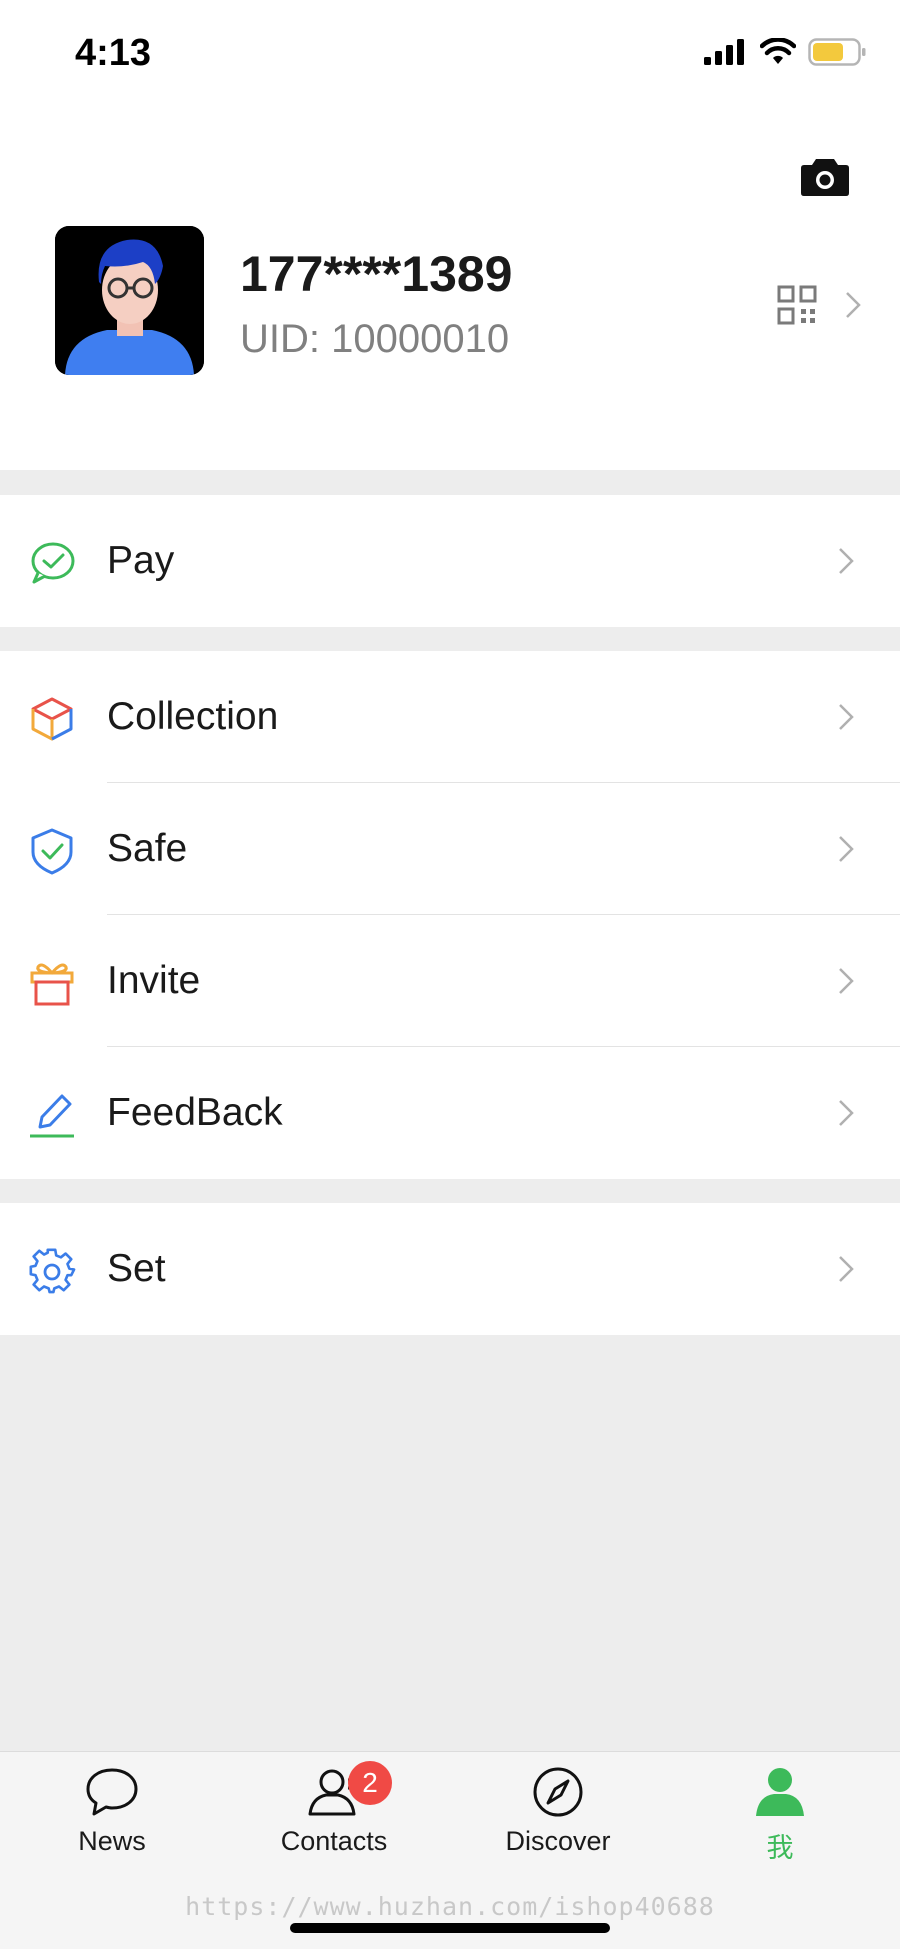 The image size is (900, 1949). Describe the element at coordinates (52, 1116) in the screenshot. I see `pencil-icon` at that location.